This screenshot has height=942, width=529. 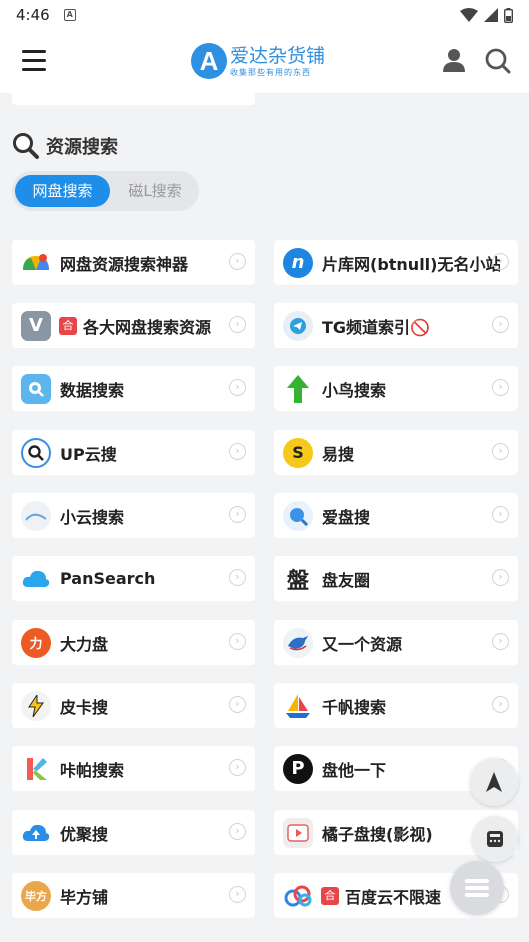 I want to click on status-icons, so click(x=486, y=15).